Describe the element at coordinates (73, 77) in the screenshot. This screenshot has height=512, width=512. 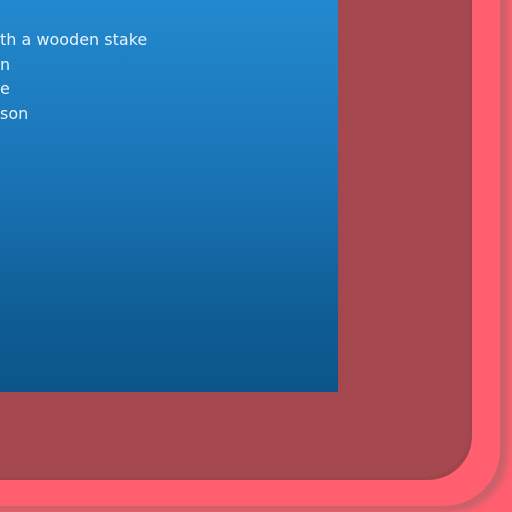
I see `text-list: th a wooden stake n e son` at that location.